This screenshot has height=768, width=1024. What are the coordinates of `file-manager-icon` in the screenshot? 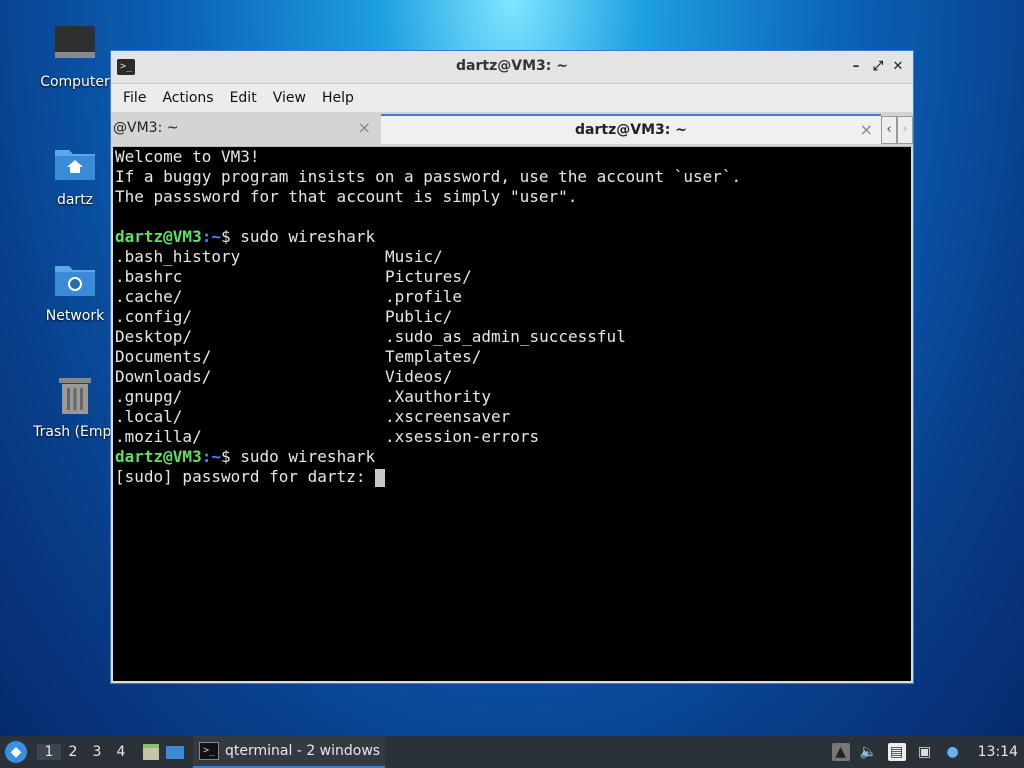 It's located at (151, 752).